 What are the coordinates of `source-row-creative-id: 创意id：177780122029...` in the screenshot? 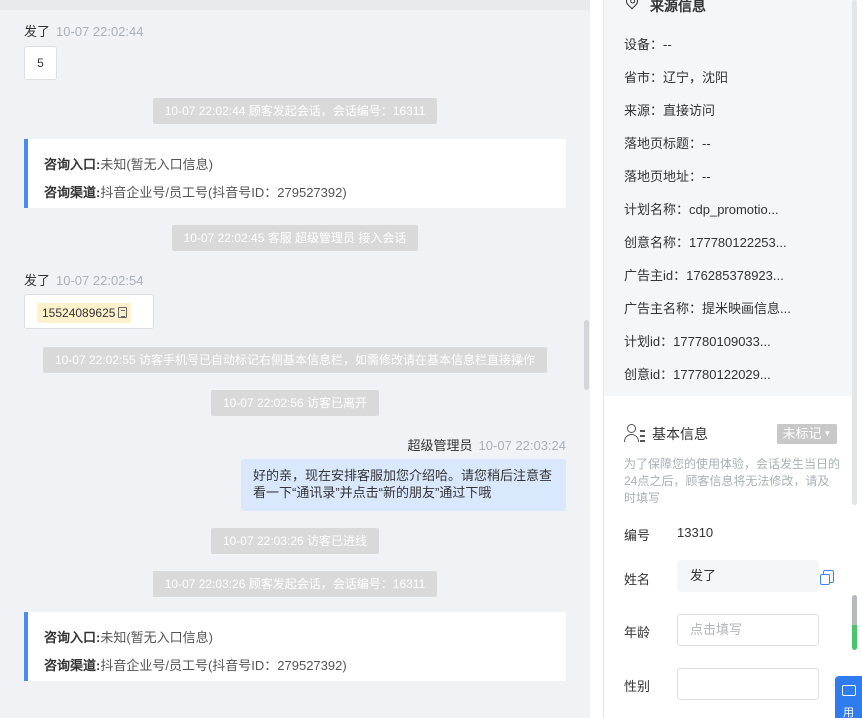 It's located at (697, 374).